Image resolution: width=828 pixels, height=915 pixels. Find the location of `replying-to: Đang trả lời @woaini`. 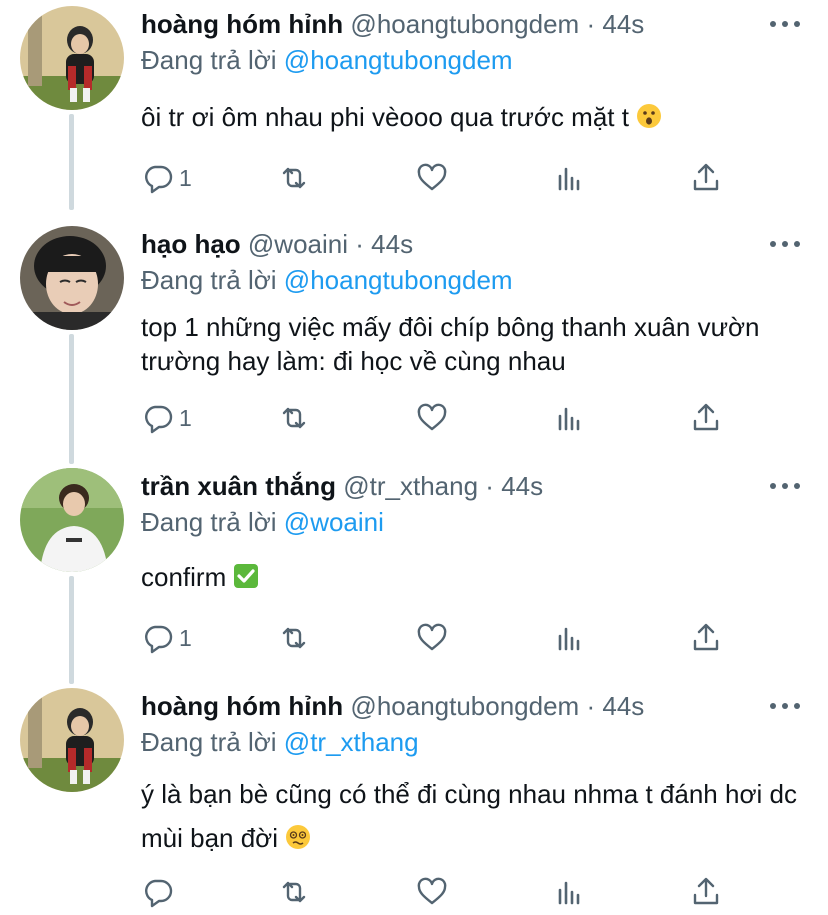

replying-to: Đang trả lời @woaini is located at coordinates (262, 522).